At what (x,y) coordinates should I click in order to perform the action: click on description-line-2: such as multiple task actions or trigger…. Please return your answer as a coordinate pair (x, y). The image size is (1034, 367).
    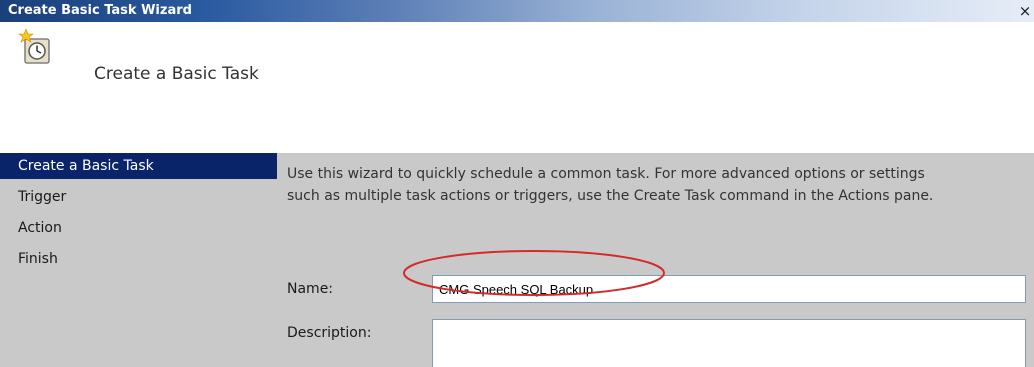
    Looking at the image, I should click on (610, 196).